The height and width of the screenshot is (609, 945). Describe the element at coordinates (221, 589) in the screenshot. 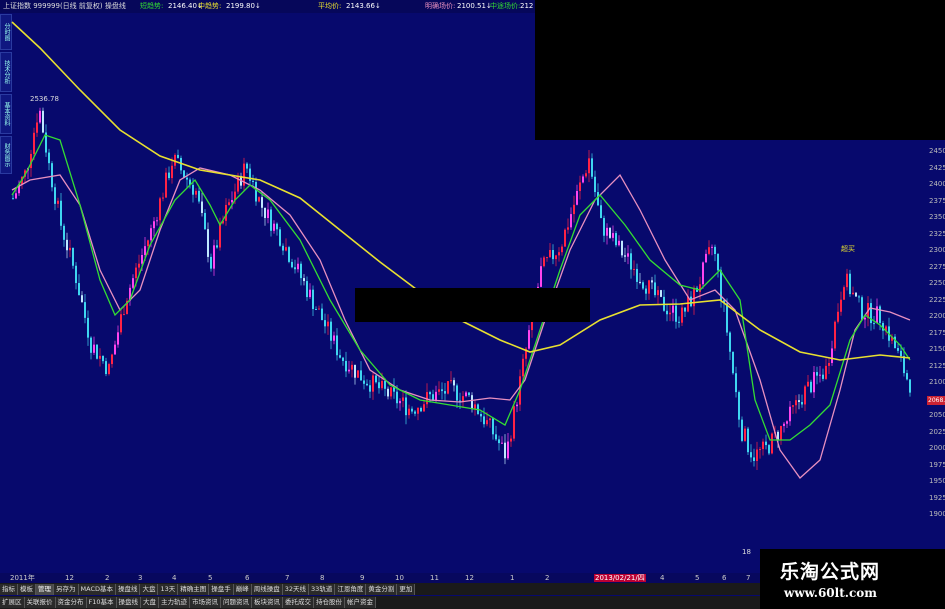

I see `indicator-tab: 操盘手` at that location.